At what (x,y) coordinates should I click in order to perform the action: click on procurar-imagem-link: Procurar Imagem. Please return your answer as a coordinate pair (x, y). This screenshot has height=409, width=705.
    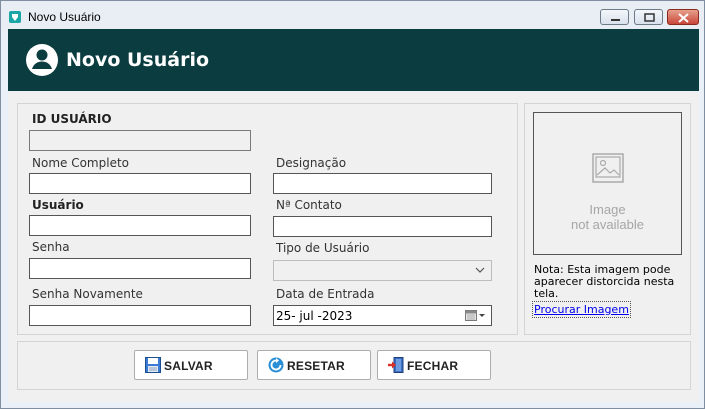
    Looking at the image, I should click on (581, 309).